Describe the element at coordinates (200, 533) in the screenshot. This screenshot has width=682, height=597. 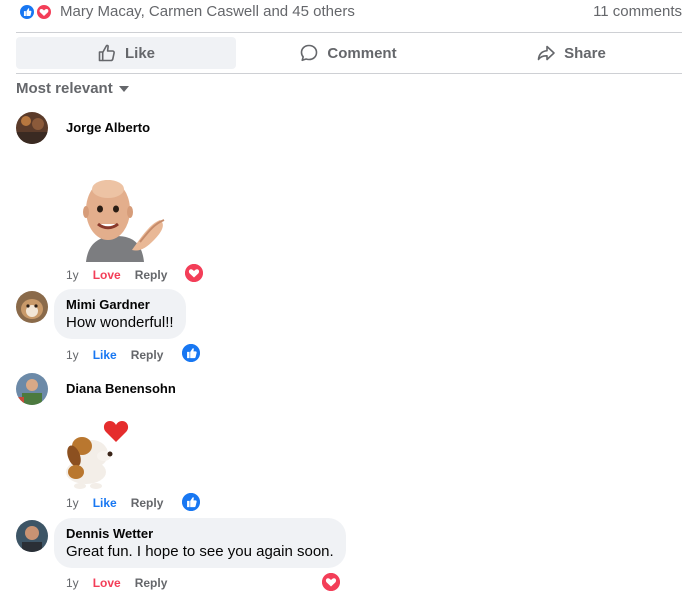
I see `comment-author: Dennis Wetter` at that location.